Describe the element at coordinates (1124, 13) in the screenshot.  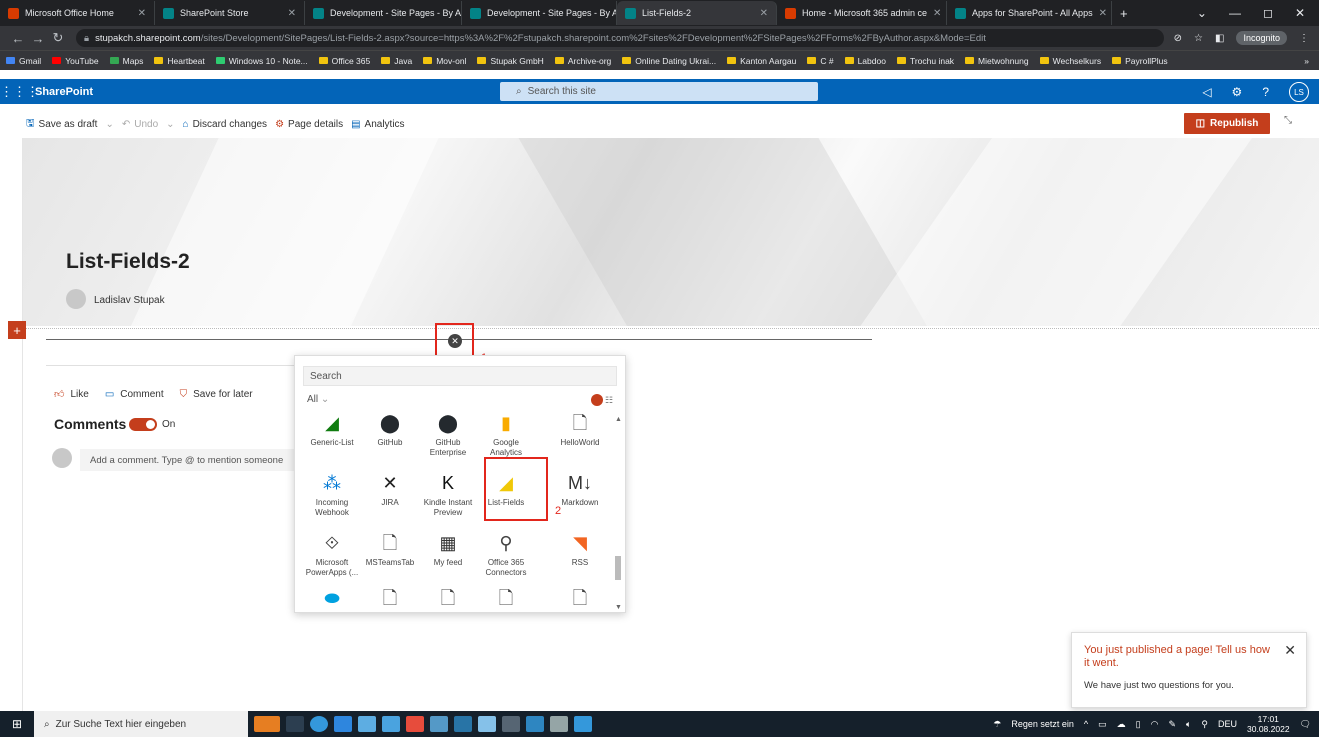
I see `new-tab-button: +` at that location.